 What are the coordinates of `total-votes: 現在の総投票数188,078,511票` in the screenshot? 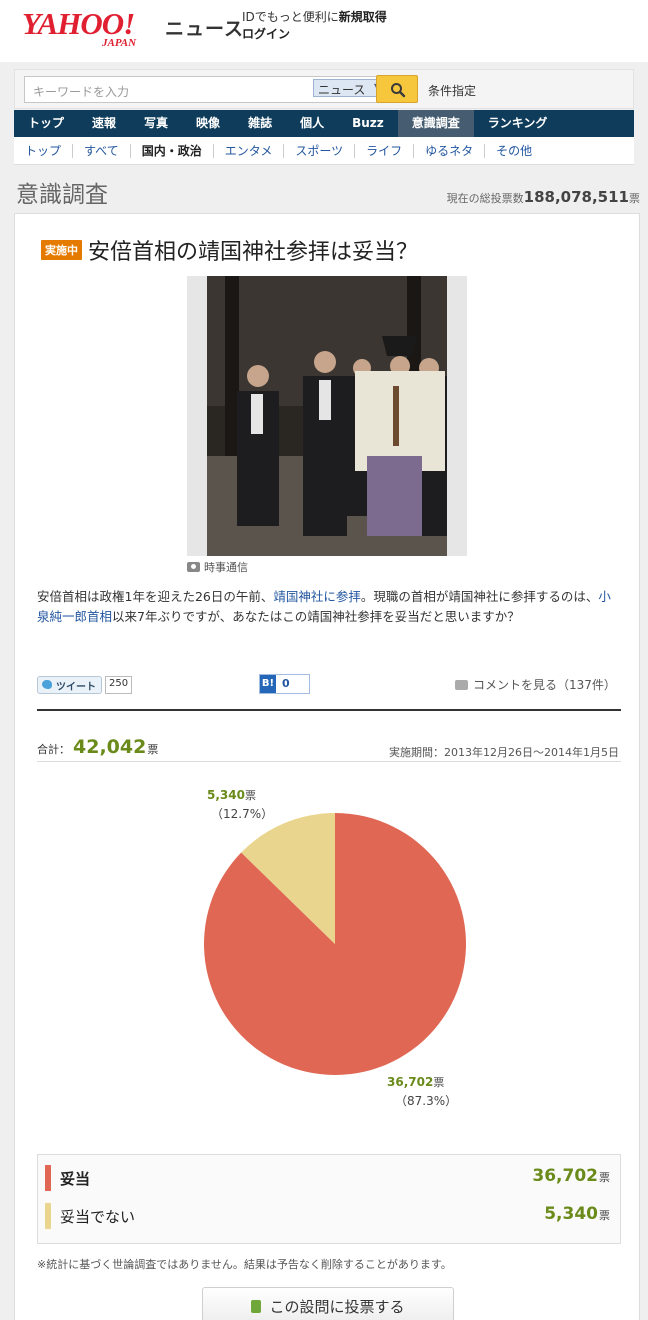 It's located at (543, 197).